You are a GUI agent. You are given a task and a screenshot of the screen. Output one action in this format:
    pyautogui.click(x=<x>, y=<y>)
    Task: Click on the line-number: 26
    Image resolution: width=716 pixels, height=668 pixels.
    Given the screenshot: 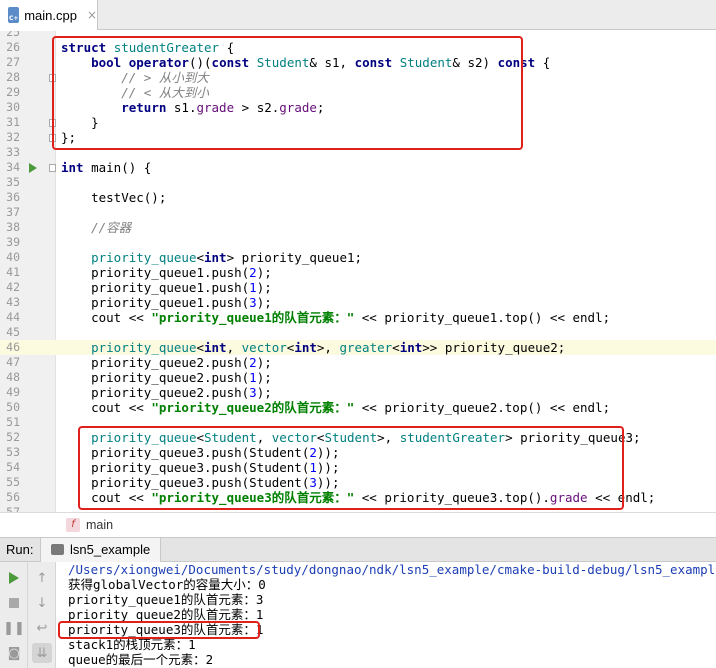 What is the action you would take?
    pyautogui.click(x=13, y=47)
    